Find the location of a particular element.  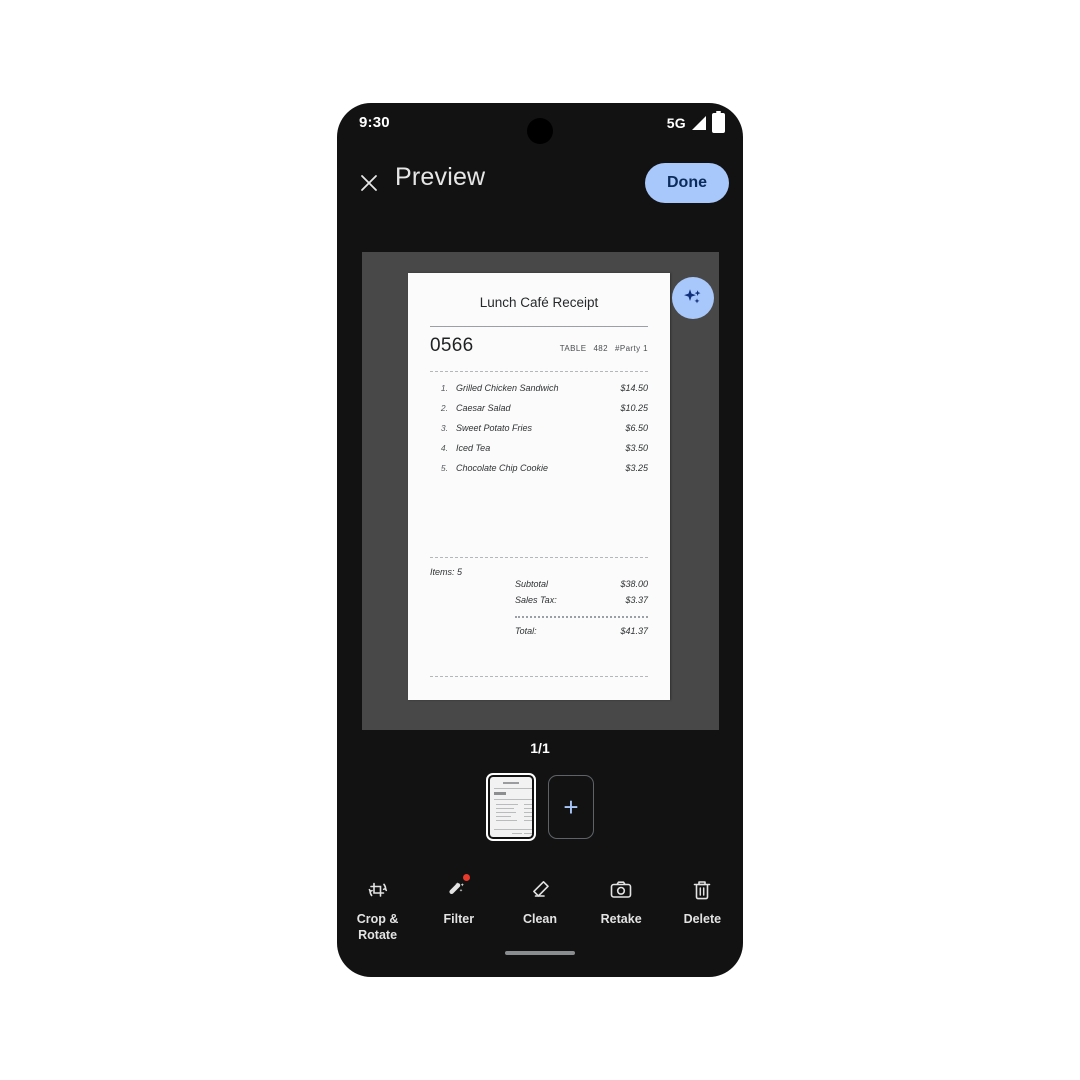

item-name: Caesar Salad is located at coordinates (483, 408).